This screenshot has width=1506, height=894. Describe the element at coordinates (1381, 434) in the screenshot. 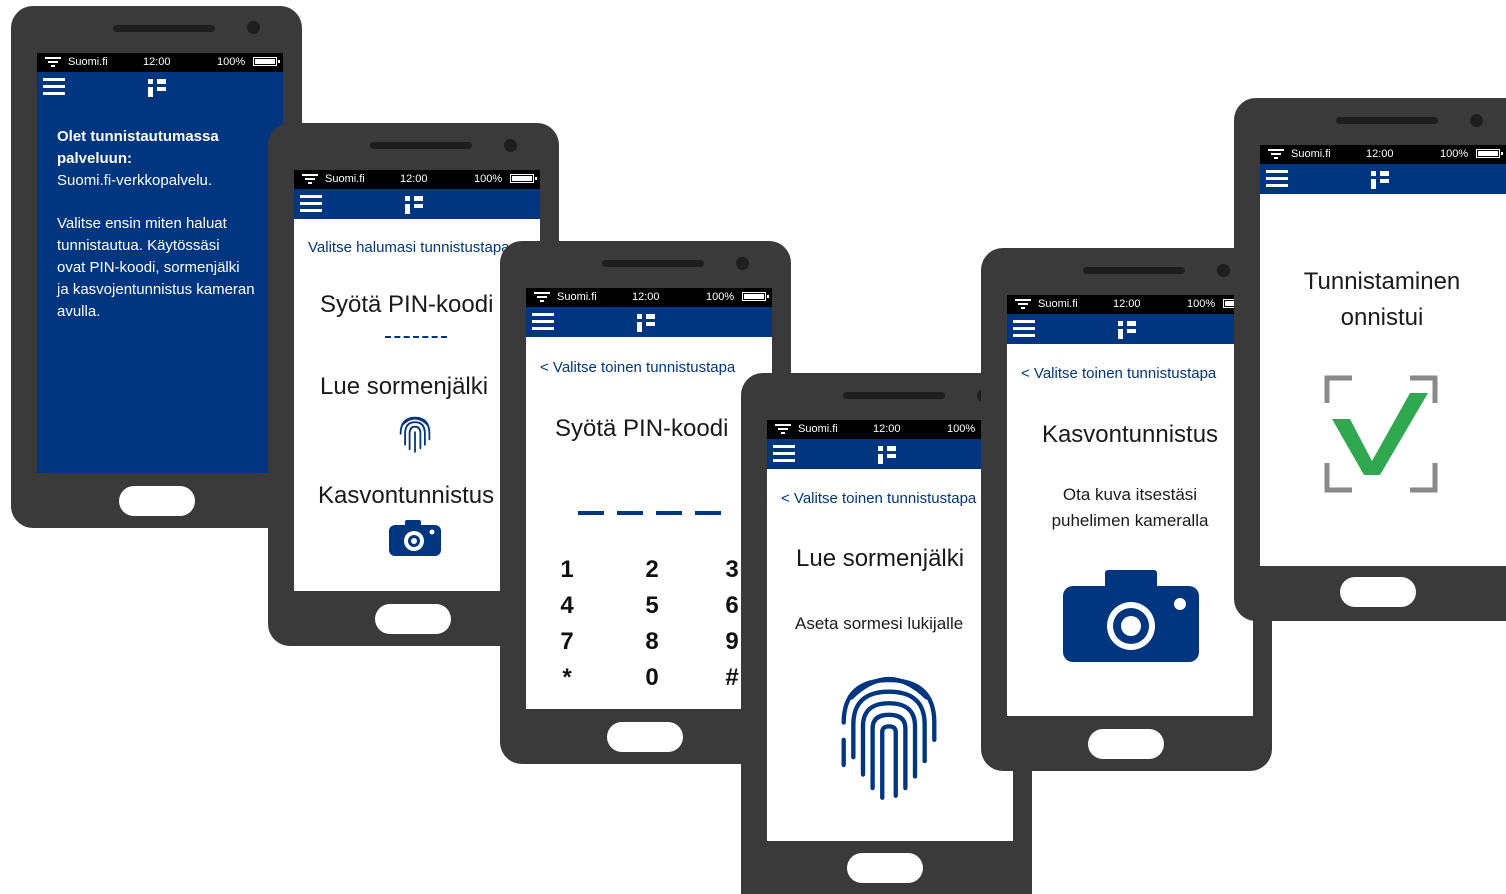

I see `success-check-icon` at that location.